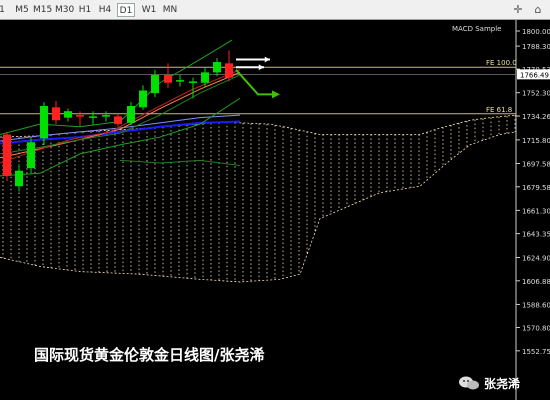 The height and width of the screenshot is (400, 550). I want to click on timeframe-1: 1, so click(3, 10).